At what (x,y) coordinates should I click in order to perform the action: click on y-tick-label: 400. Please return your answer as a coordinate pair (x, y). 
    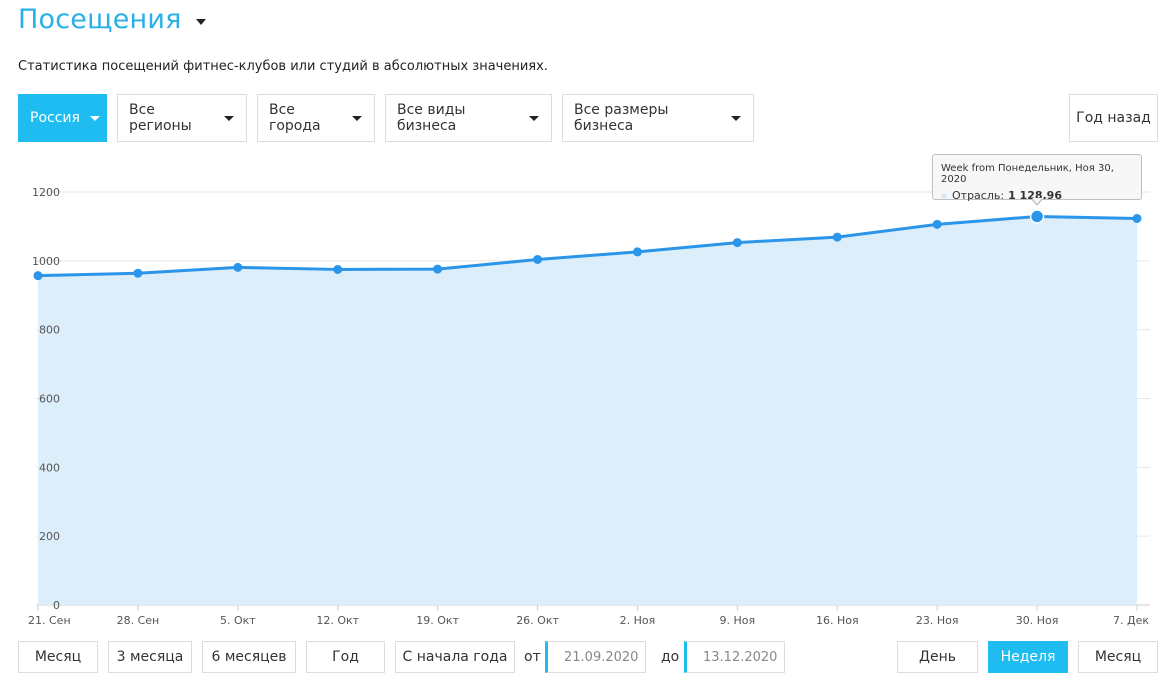
    Looking at the image, I should click on (49, 467).